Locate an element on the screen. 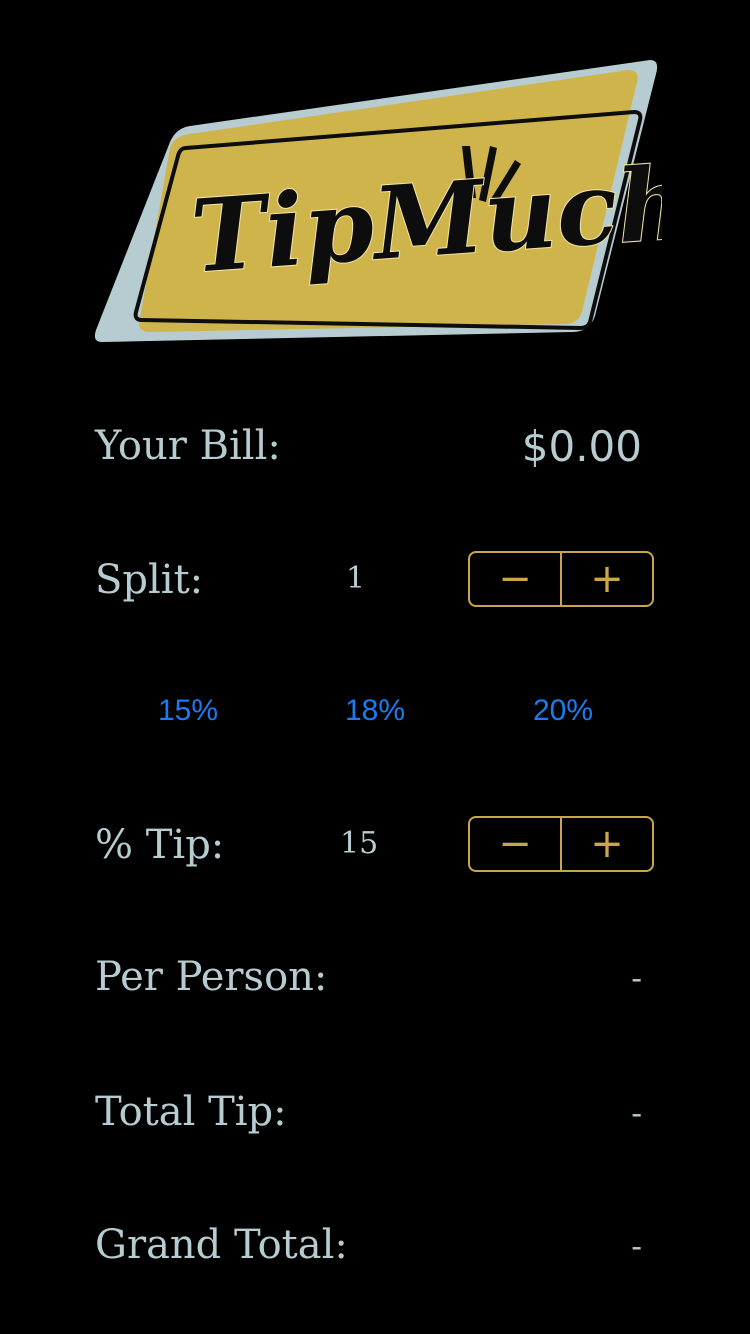 The width and height of the screenshot is (750, 1334). total-tip-label: Total Tip: is located at coordinates (191, 1112).